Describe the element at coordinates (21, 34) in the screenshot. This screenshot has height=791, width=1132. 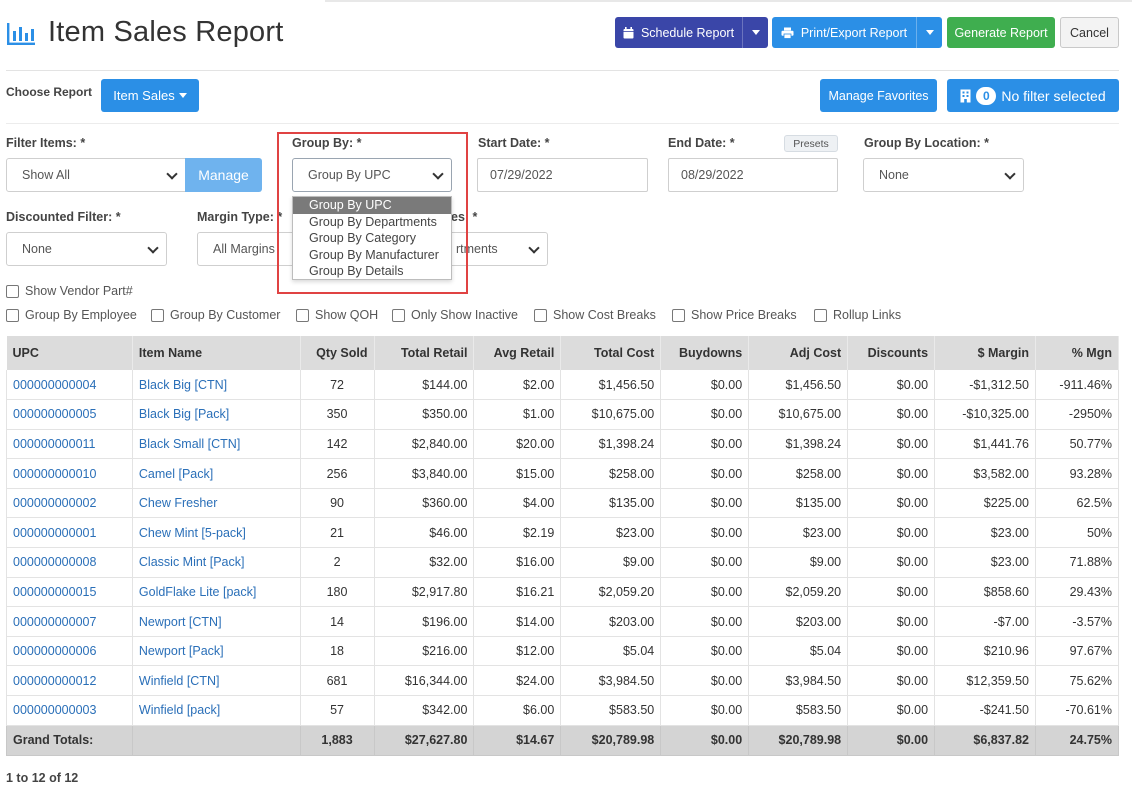
I see `bar-chart-icon` at that location.